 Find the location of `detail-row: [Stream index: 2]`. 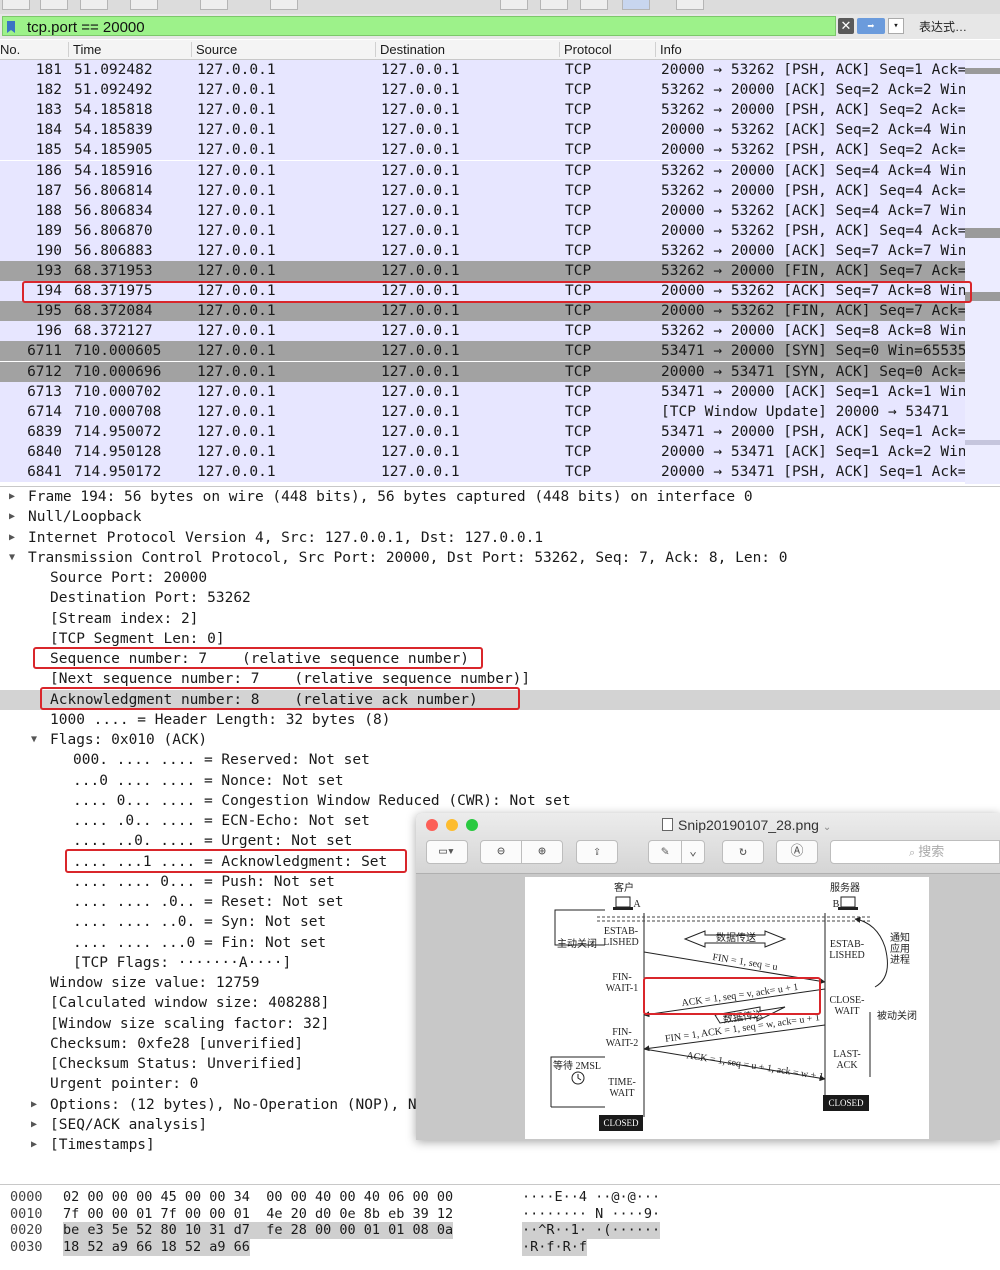

detail-row: [Stream index: 2] is located at coordinates (500, 619).